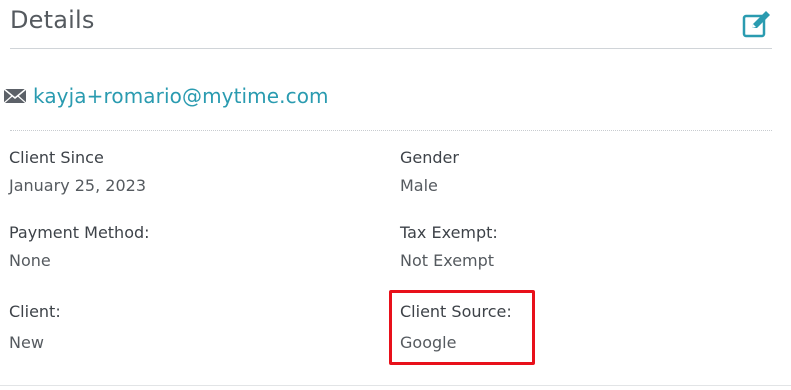  I want to click on gender-label: Gender, so click(429, 157).